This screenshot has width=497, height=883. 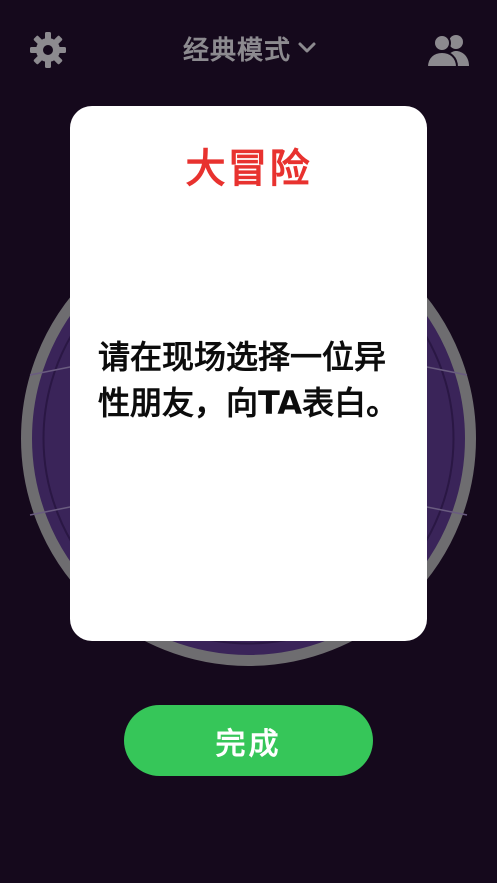 I want to click on card-text: 请在现场选择一位异性朋友，向TA表白。, so click(x=248, y=380).